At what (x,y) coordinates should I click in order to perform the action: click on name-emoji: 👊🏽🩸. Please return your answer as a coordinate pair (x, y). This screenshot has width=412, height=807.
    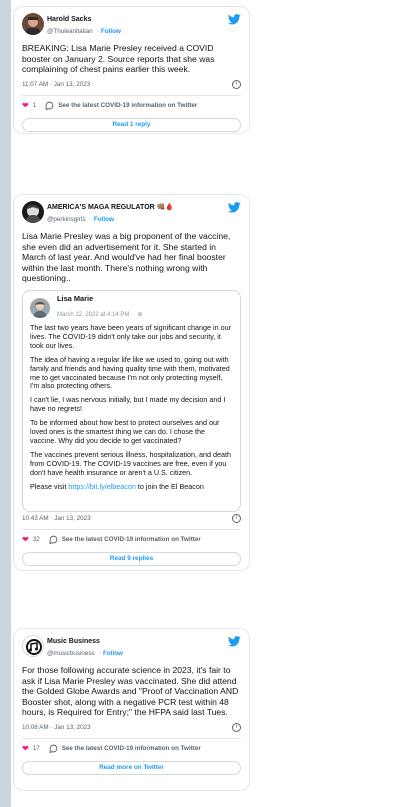
    Looking at the image, I should click on (165, 207).